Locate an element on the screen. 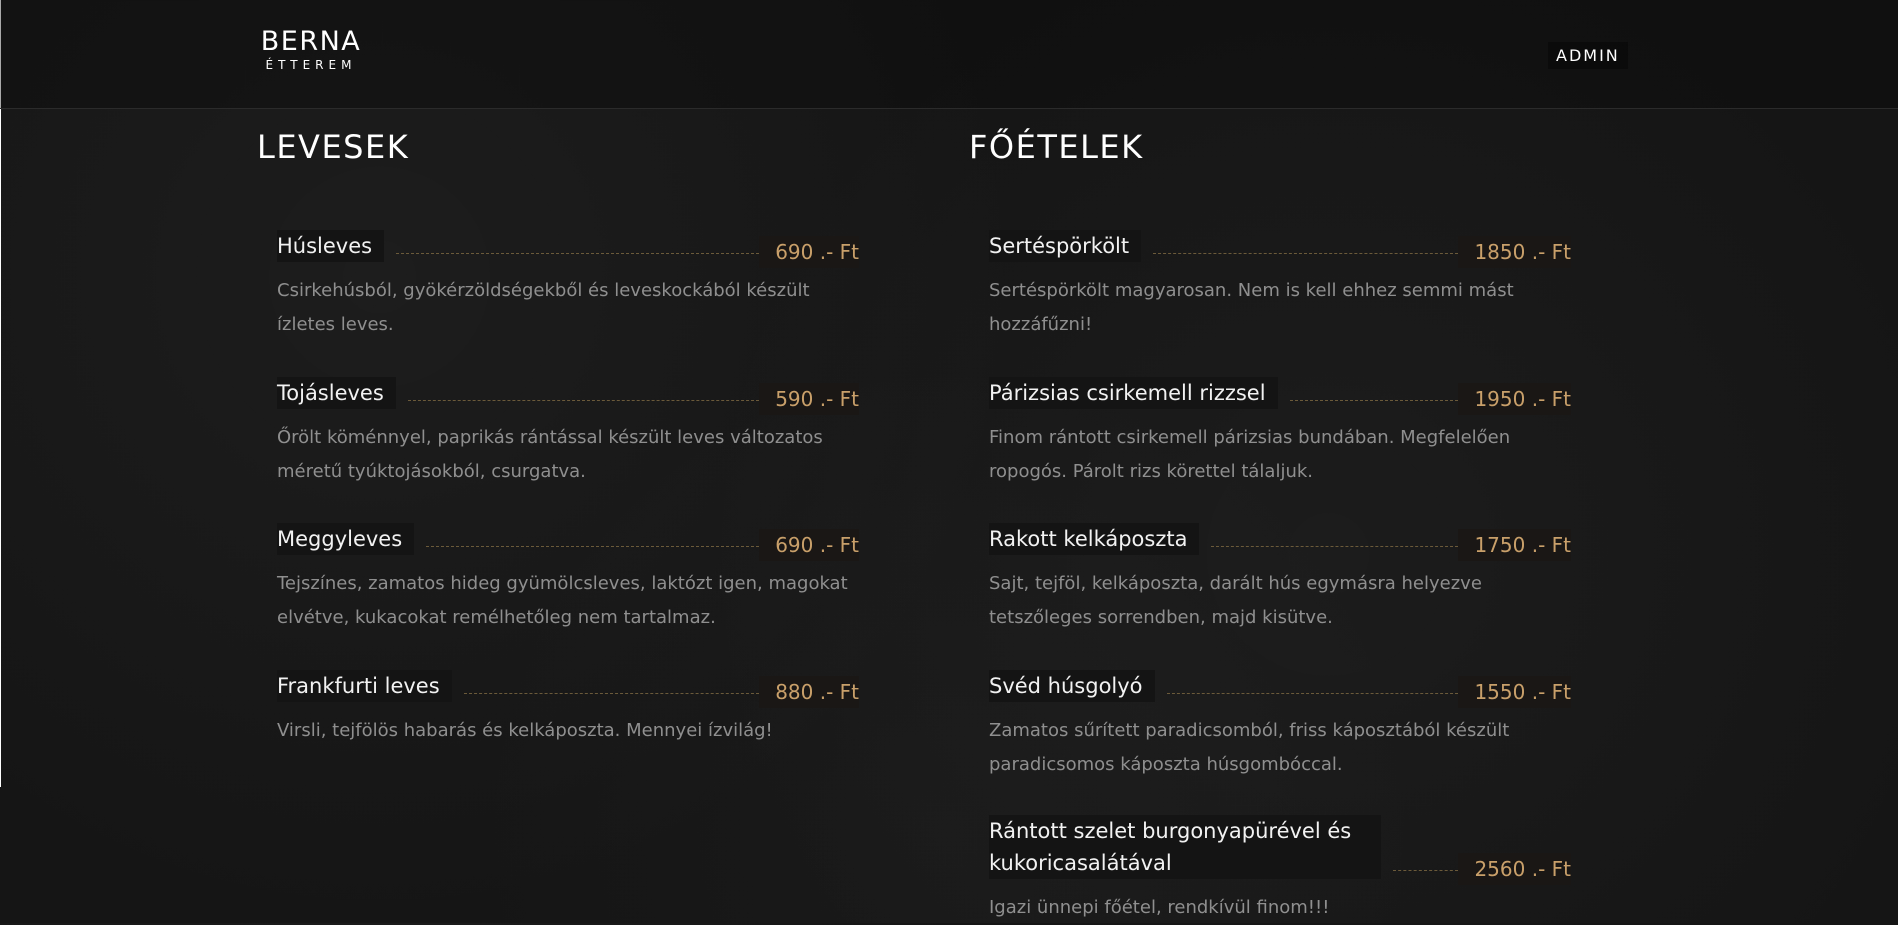 The width and height of the screenshot is (1898, 925). top-navbar: BERNA ÉTTEREM ADMIN is located at coordinates (949, 54).